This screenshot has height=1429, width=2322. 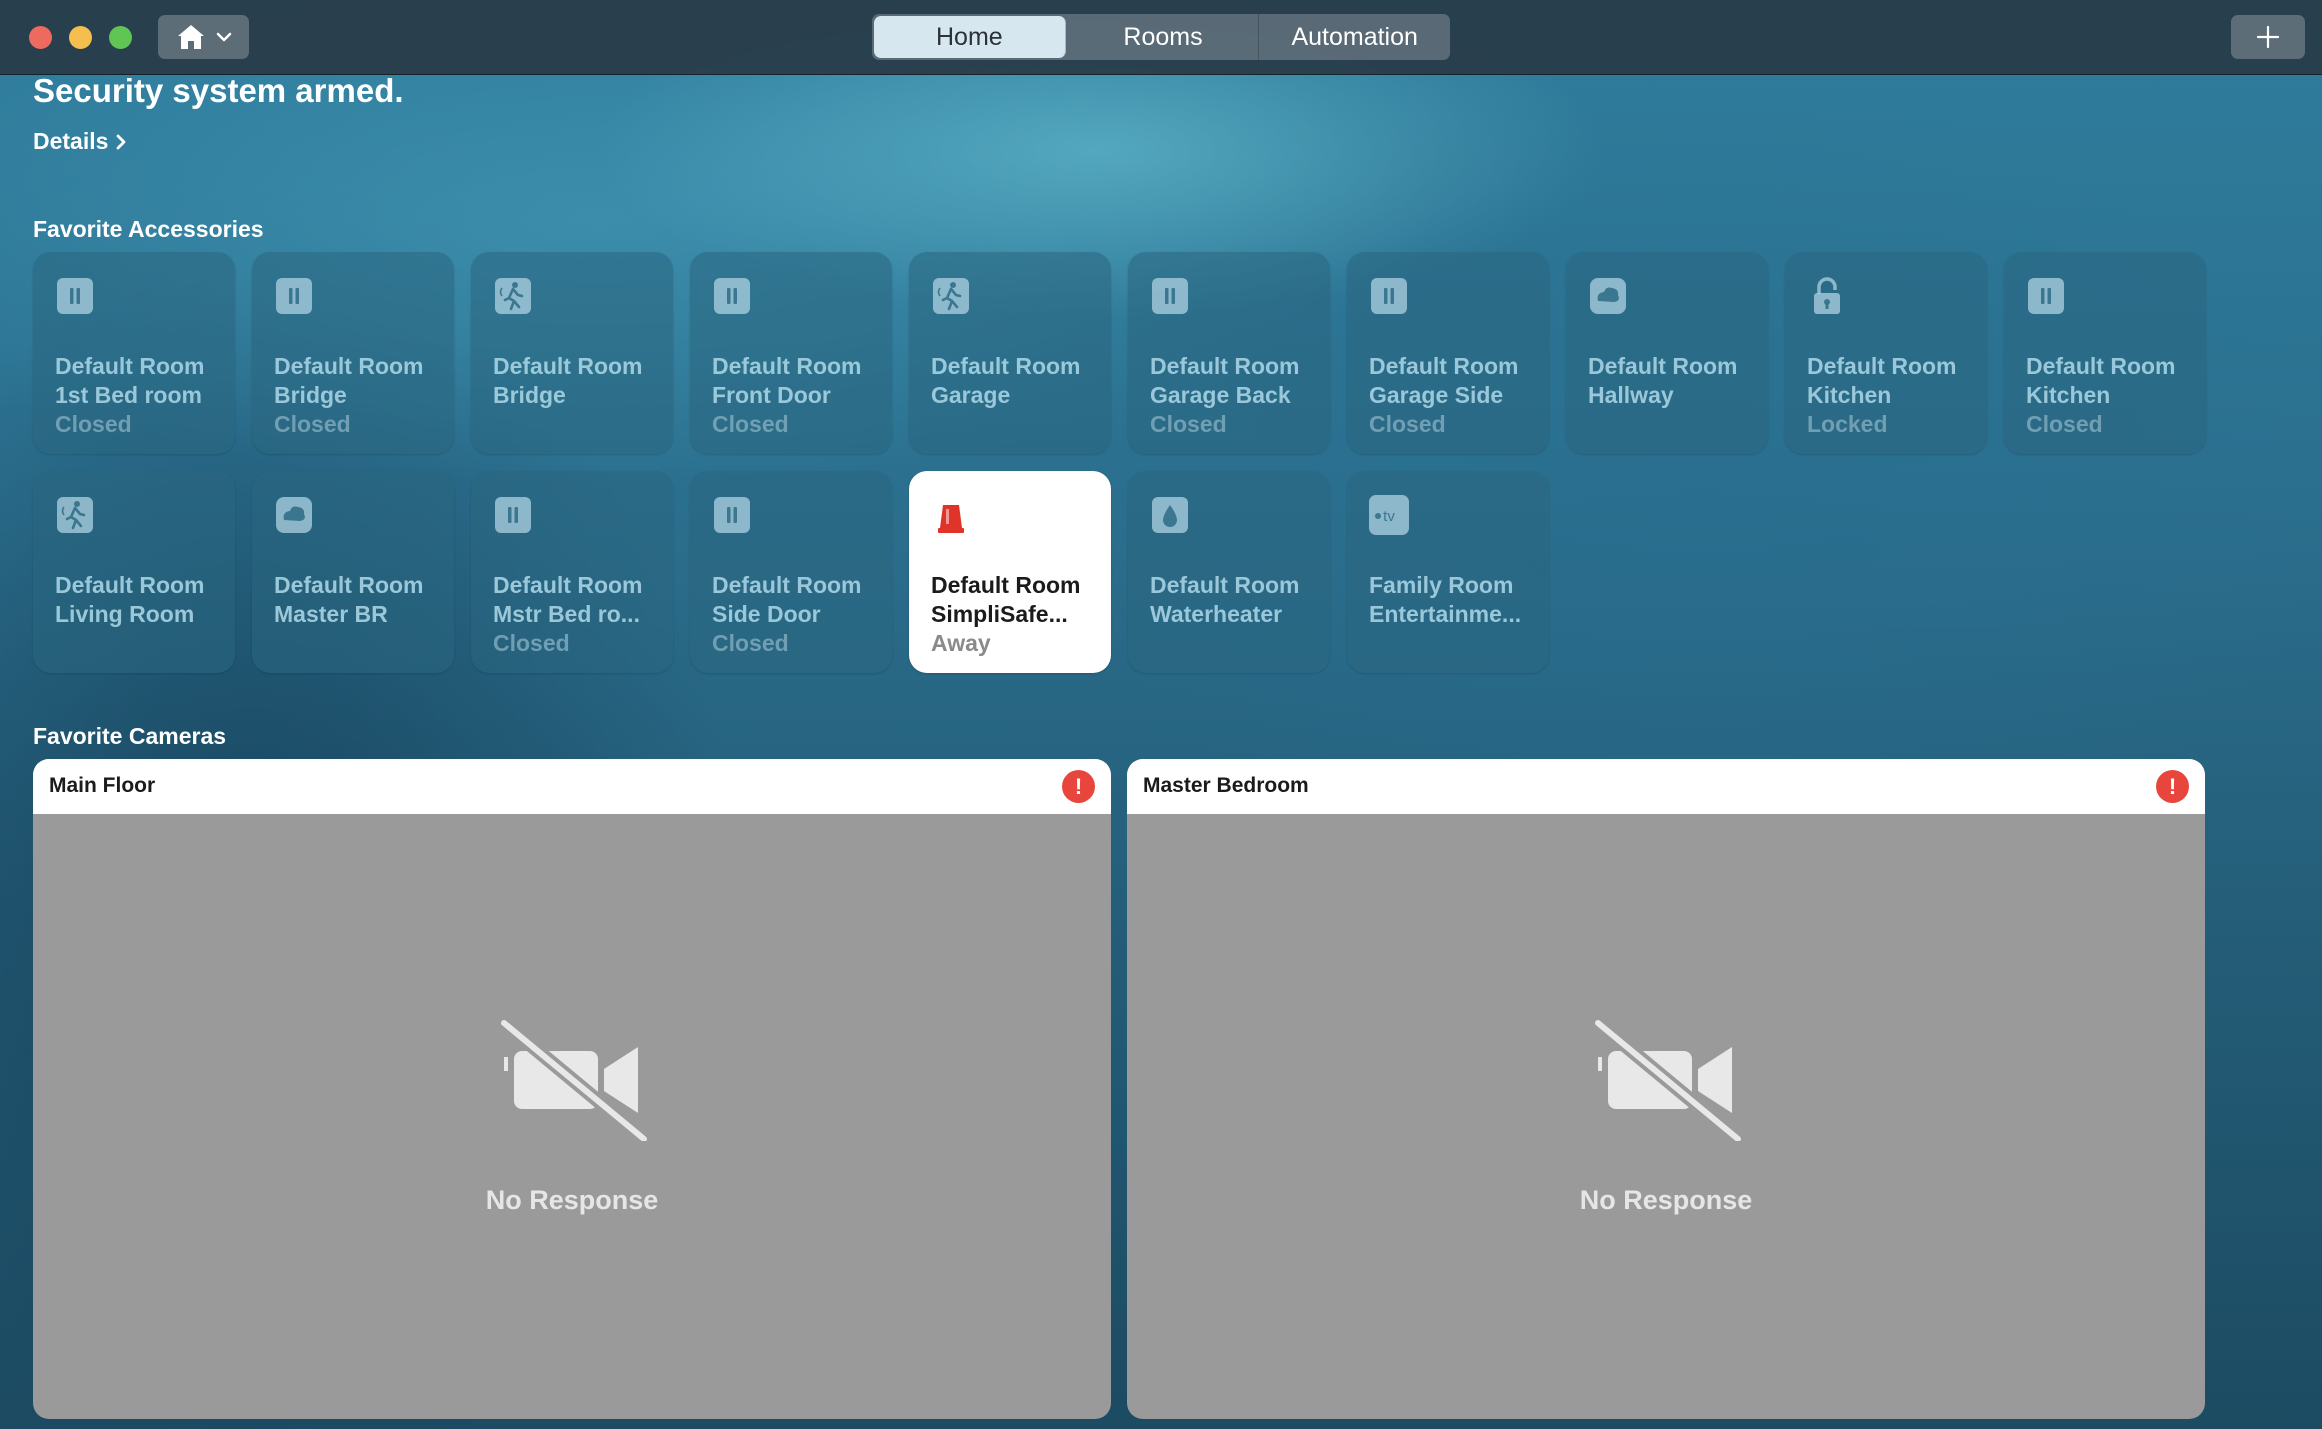 What do you see at coordinates (40, 37) in the screenshot?
I see `close-window-button` at bounding box center [40, 37].